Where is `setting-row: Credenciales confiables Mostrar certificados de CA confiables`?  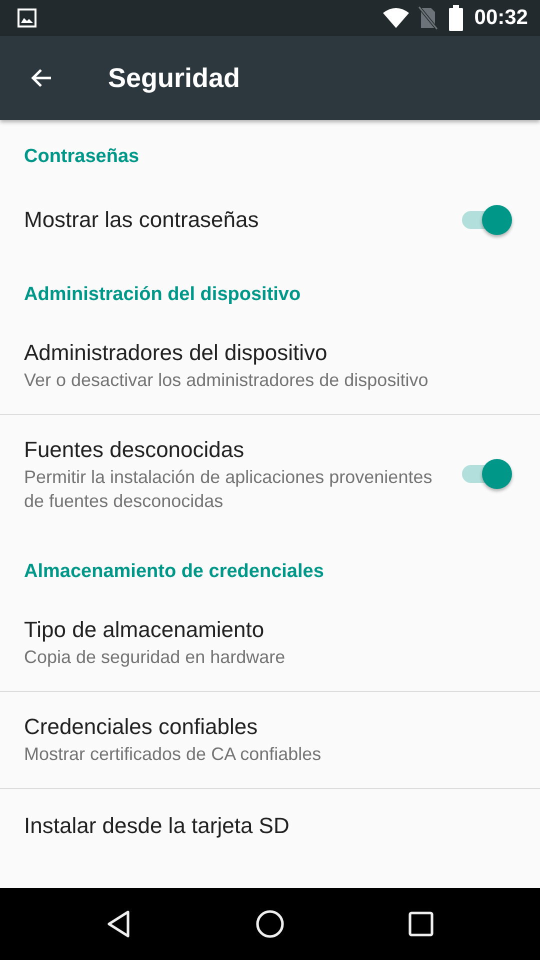
setting-row: Credenciales confiables Mostrar certificados de CA confiables is located at coordinates (270, 740).